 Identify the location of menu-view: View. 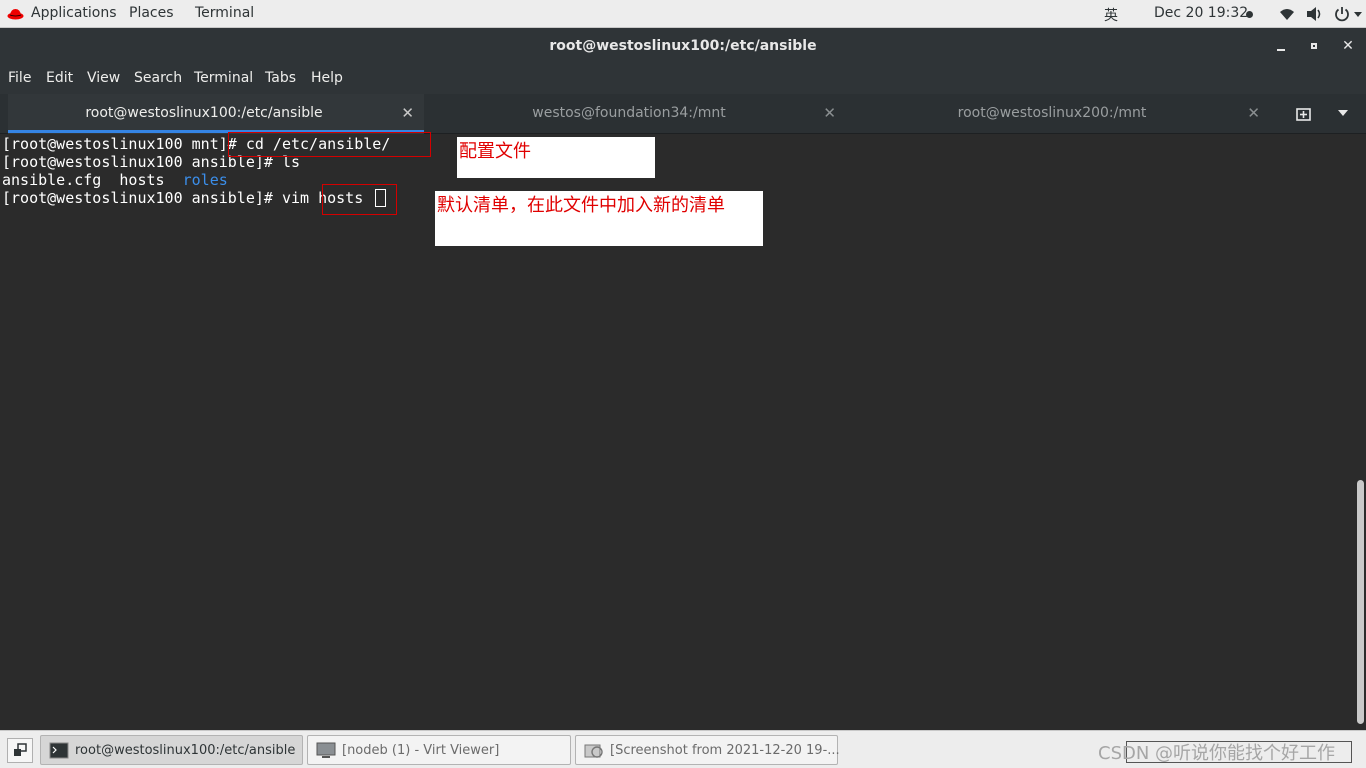
(103, 78).